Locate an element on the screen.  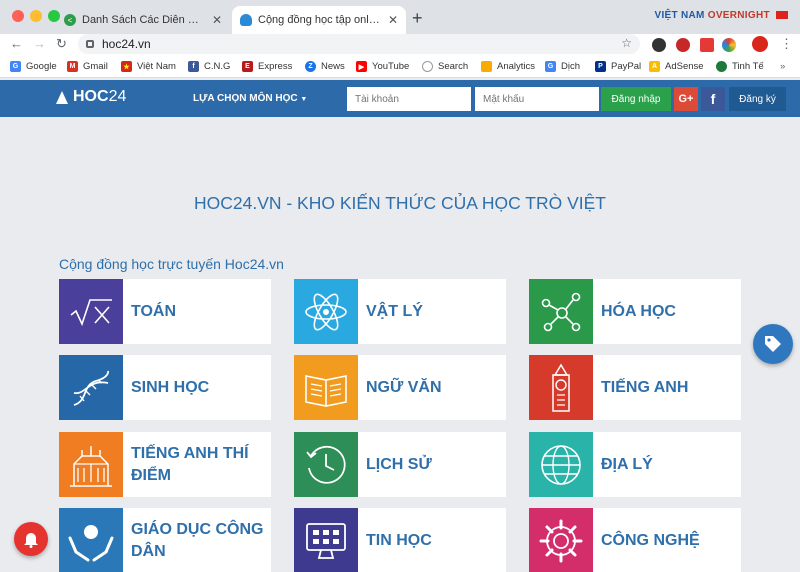
subject-label: TIN HỌC is located at coordinates (399, 540).